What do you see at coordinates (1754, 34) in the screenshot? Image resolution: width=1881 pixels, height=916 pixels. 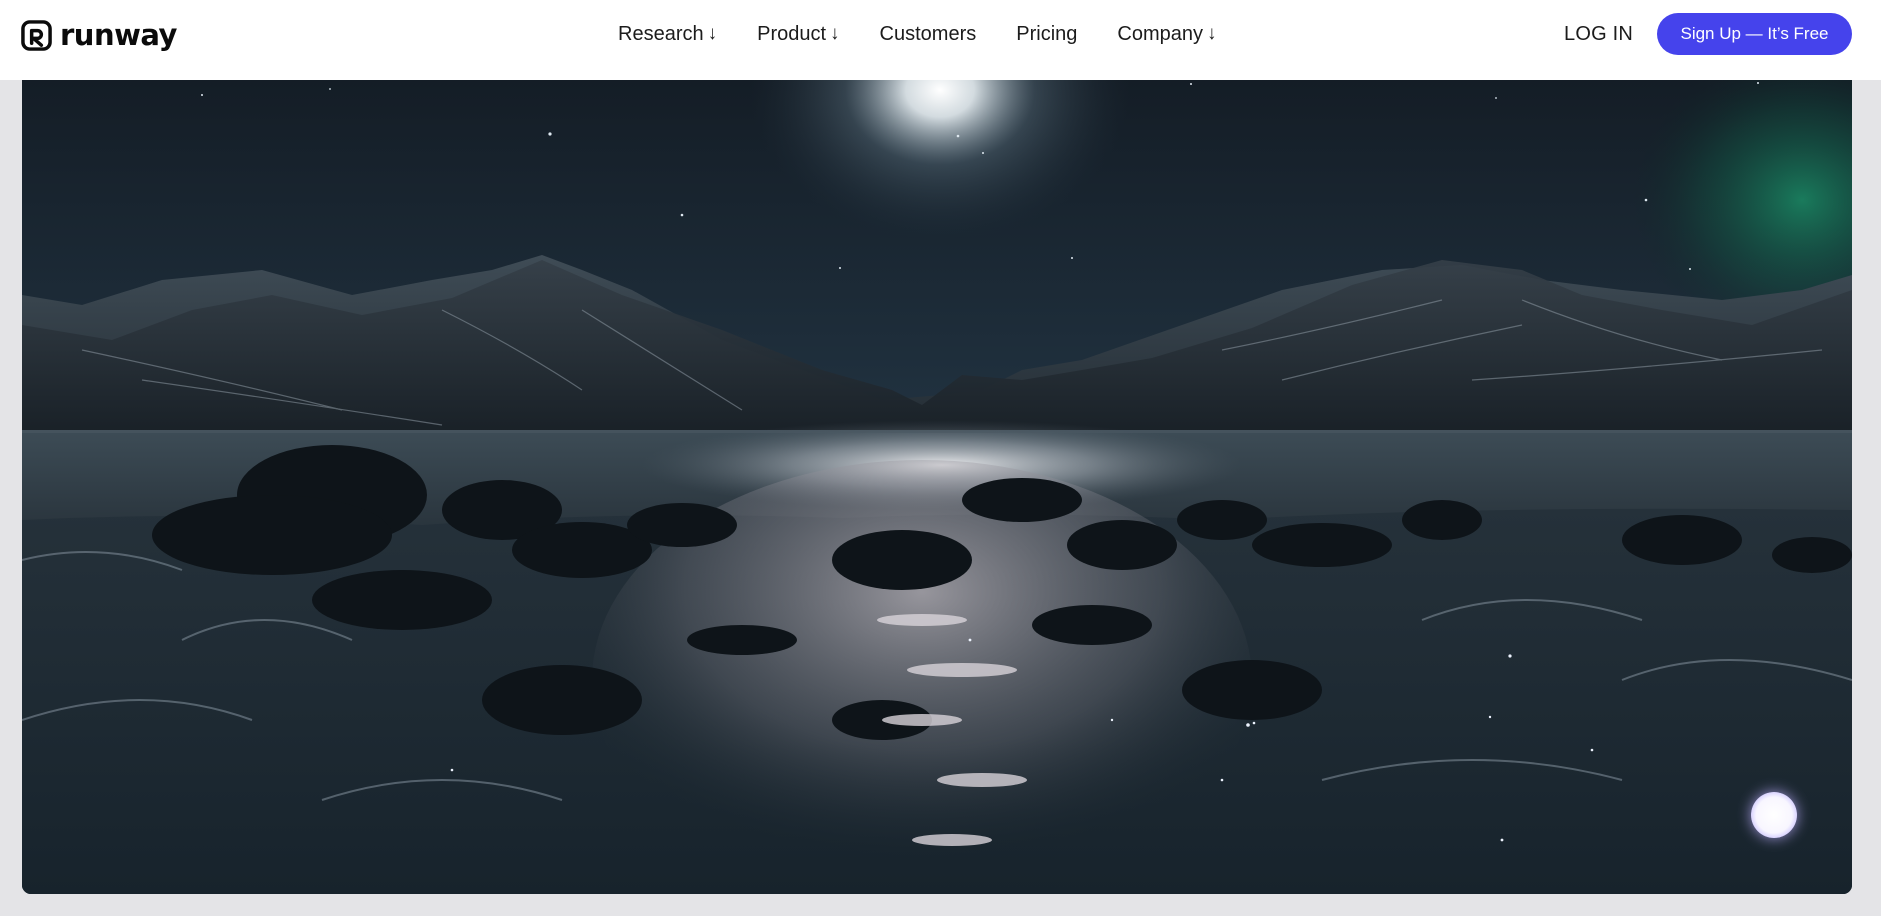 I see `signup-button: Sign Up — It’s Free` at bounding box center [1754, 34].